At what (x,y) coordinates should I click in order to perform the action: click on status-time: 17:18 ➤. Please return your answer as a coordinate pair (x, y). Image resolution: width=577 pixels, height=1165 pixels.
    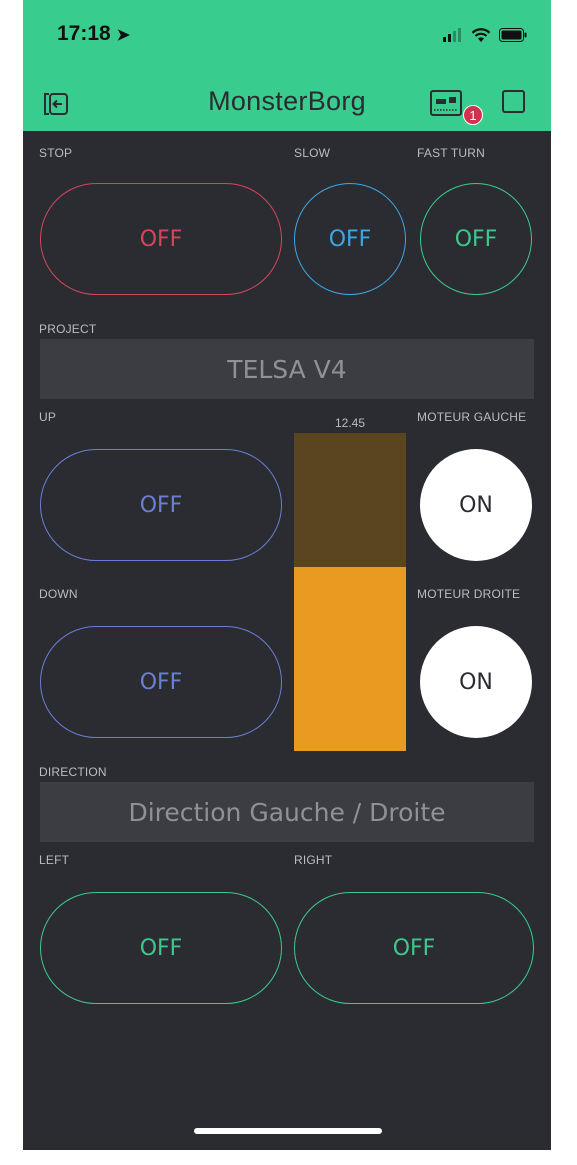
    Looking at the image, I should click on (93, 33).